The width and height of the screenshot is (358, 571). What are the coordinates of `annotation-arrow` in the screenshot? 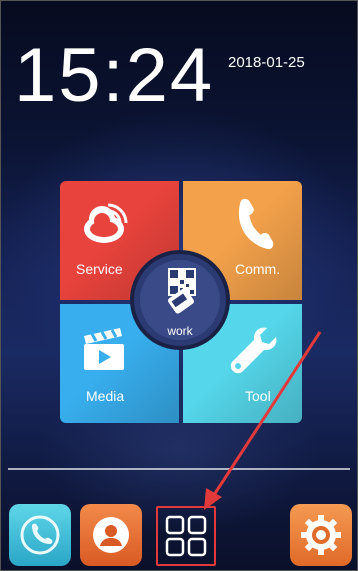 It's located at (263, 420).